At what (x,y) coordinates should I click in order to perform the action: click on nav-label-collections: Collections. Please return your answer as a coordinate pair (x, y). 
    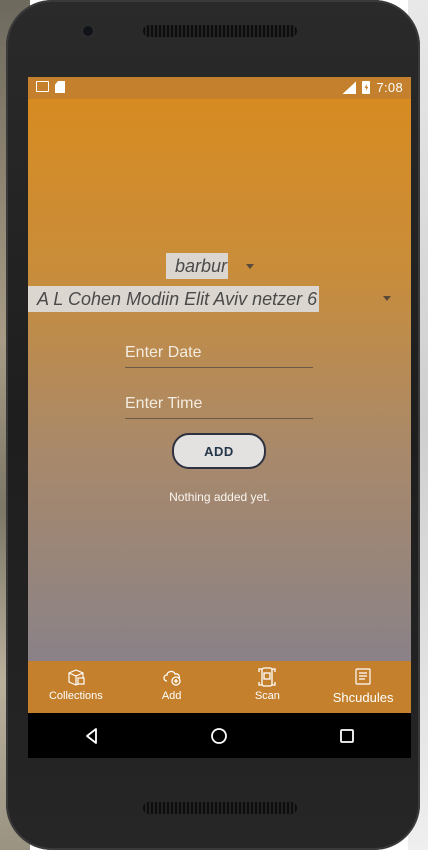
    Looking at the image, I should click on (75, 696).